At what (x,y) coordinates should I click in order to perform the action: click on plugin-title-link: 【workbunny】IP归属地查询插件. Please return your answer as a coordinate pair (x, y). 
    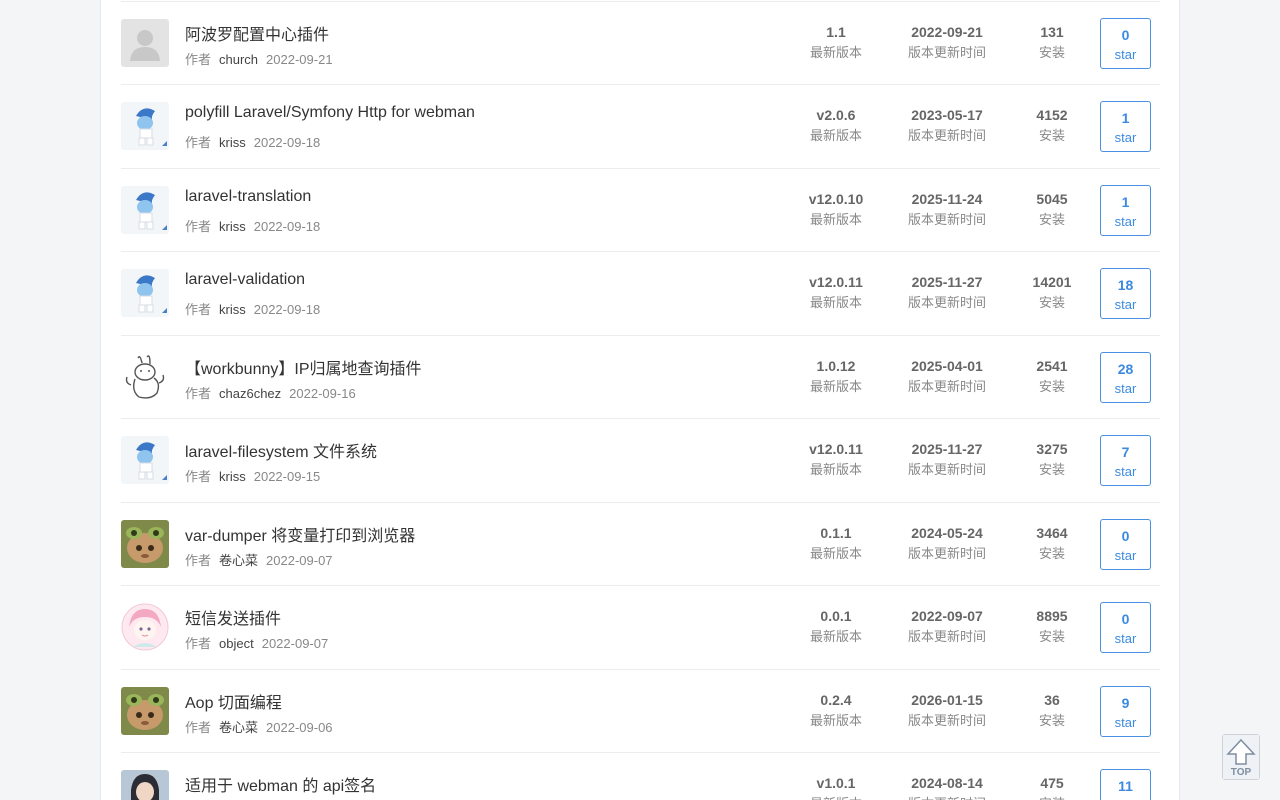
    Looking at the image, I should click on (303, 367).